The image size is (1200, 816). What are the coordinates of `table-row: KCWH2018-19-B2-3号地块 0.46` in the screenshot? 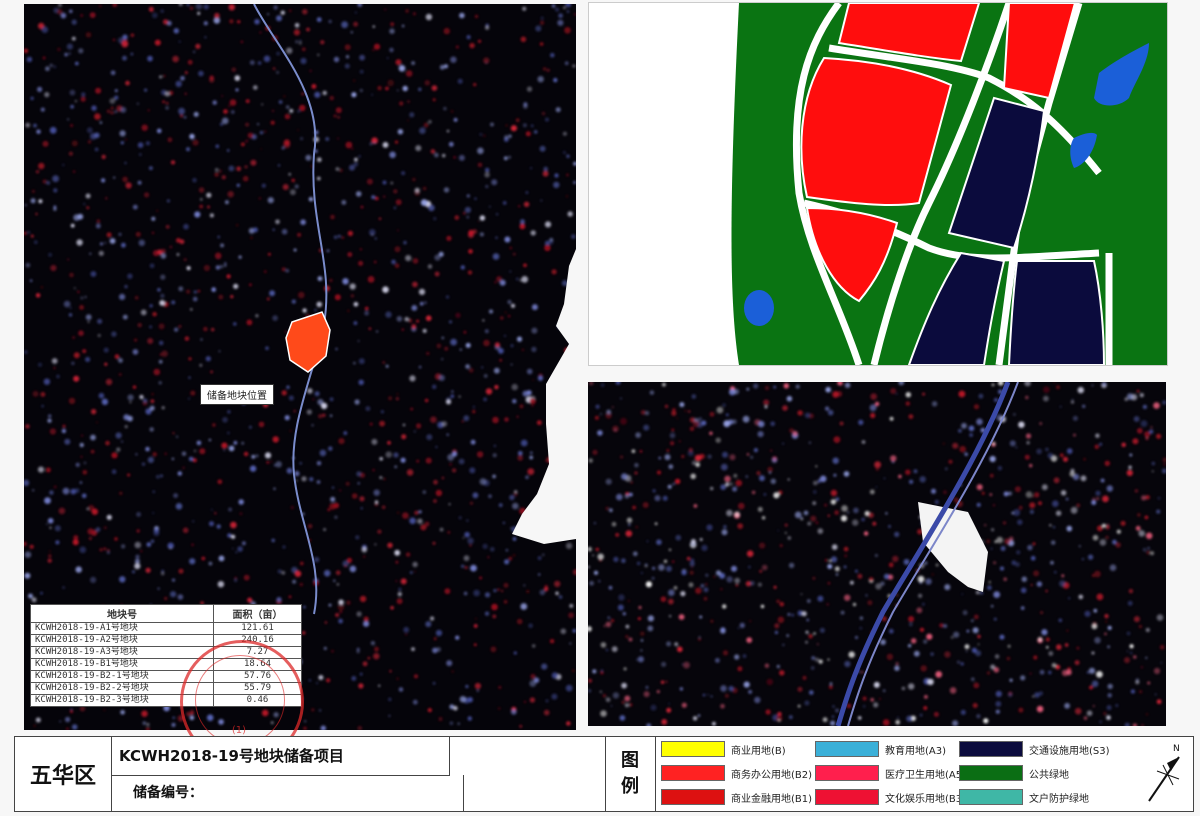 It's located at (166, 700).